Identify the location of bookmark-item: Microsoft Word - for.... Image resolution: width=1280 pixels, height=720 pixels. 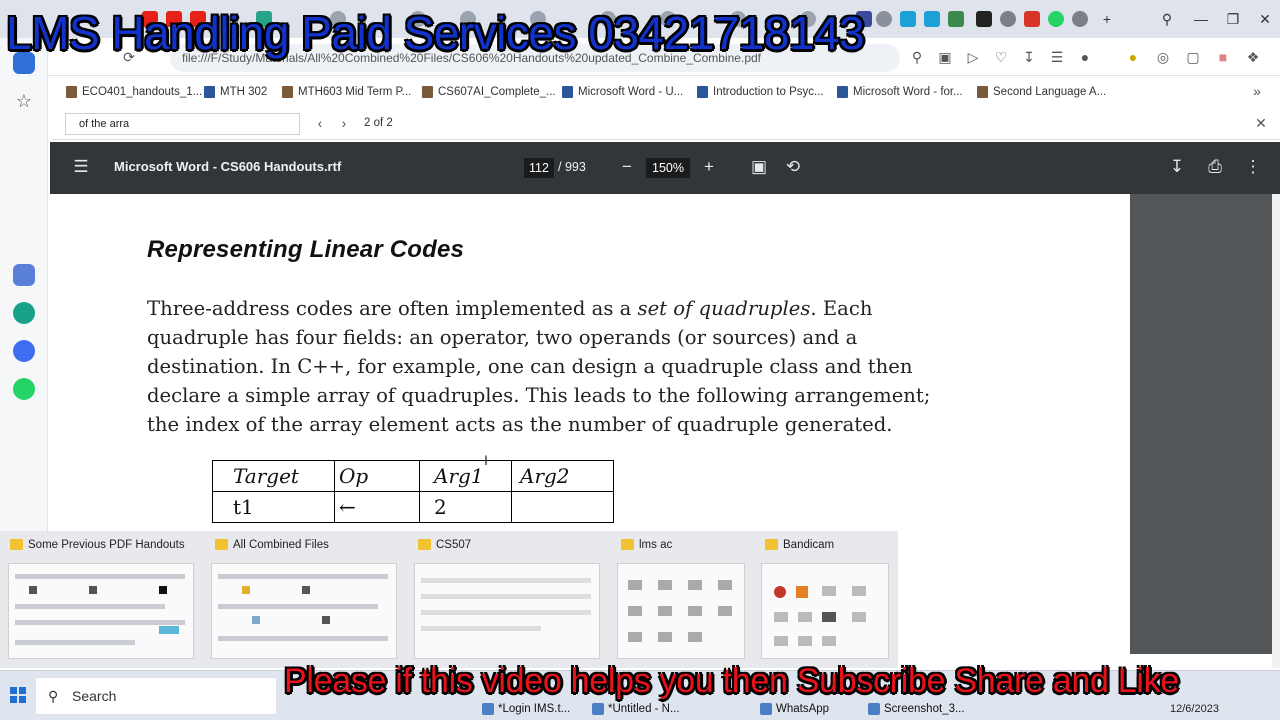
(899, 92).